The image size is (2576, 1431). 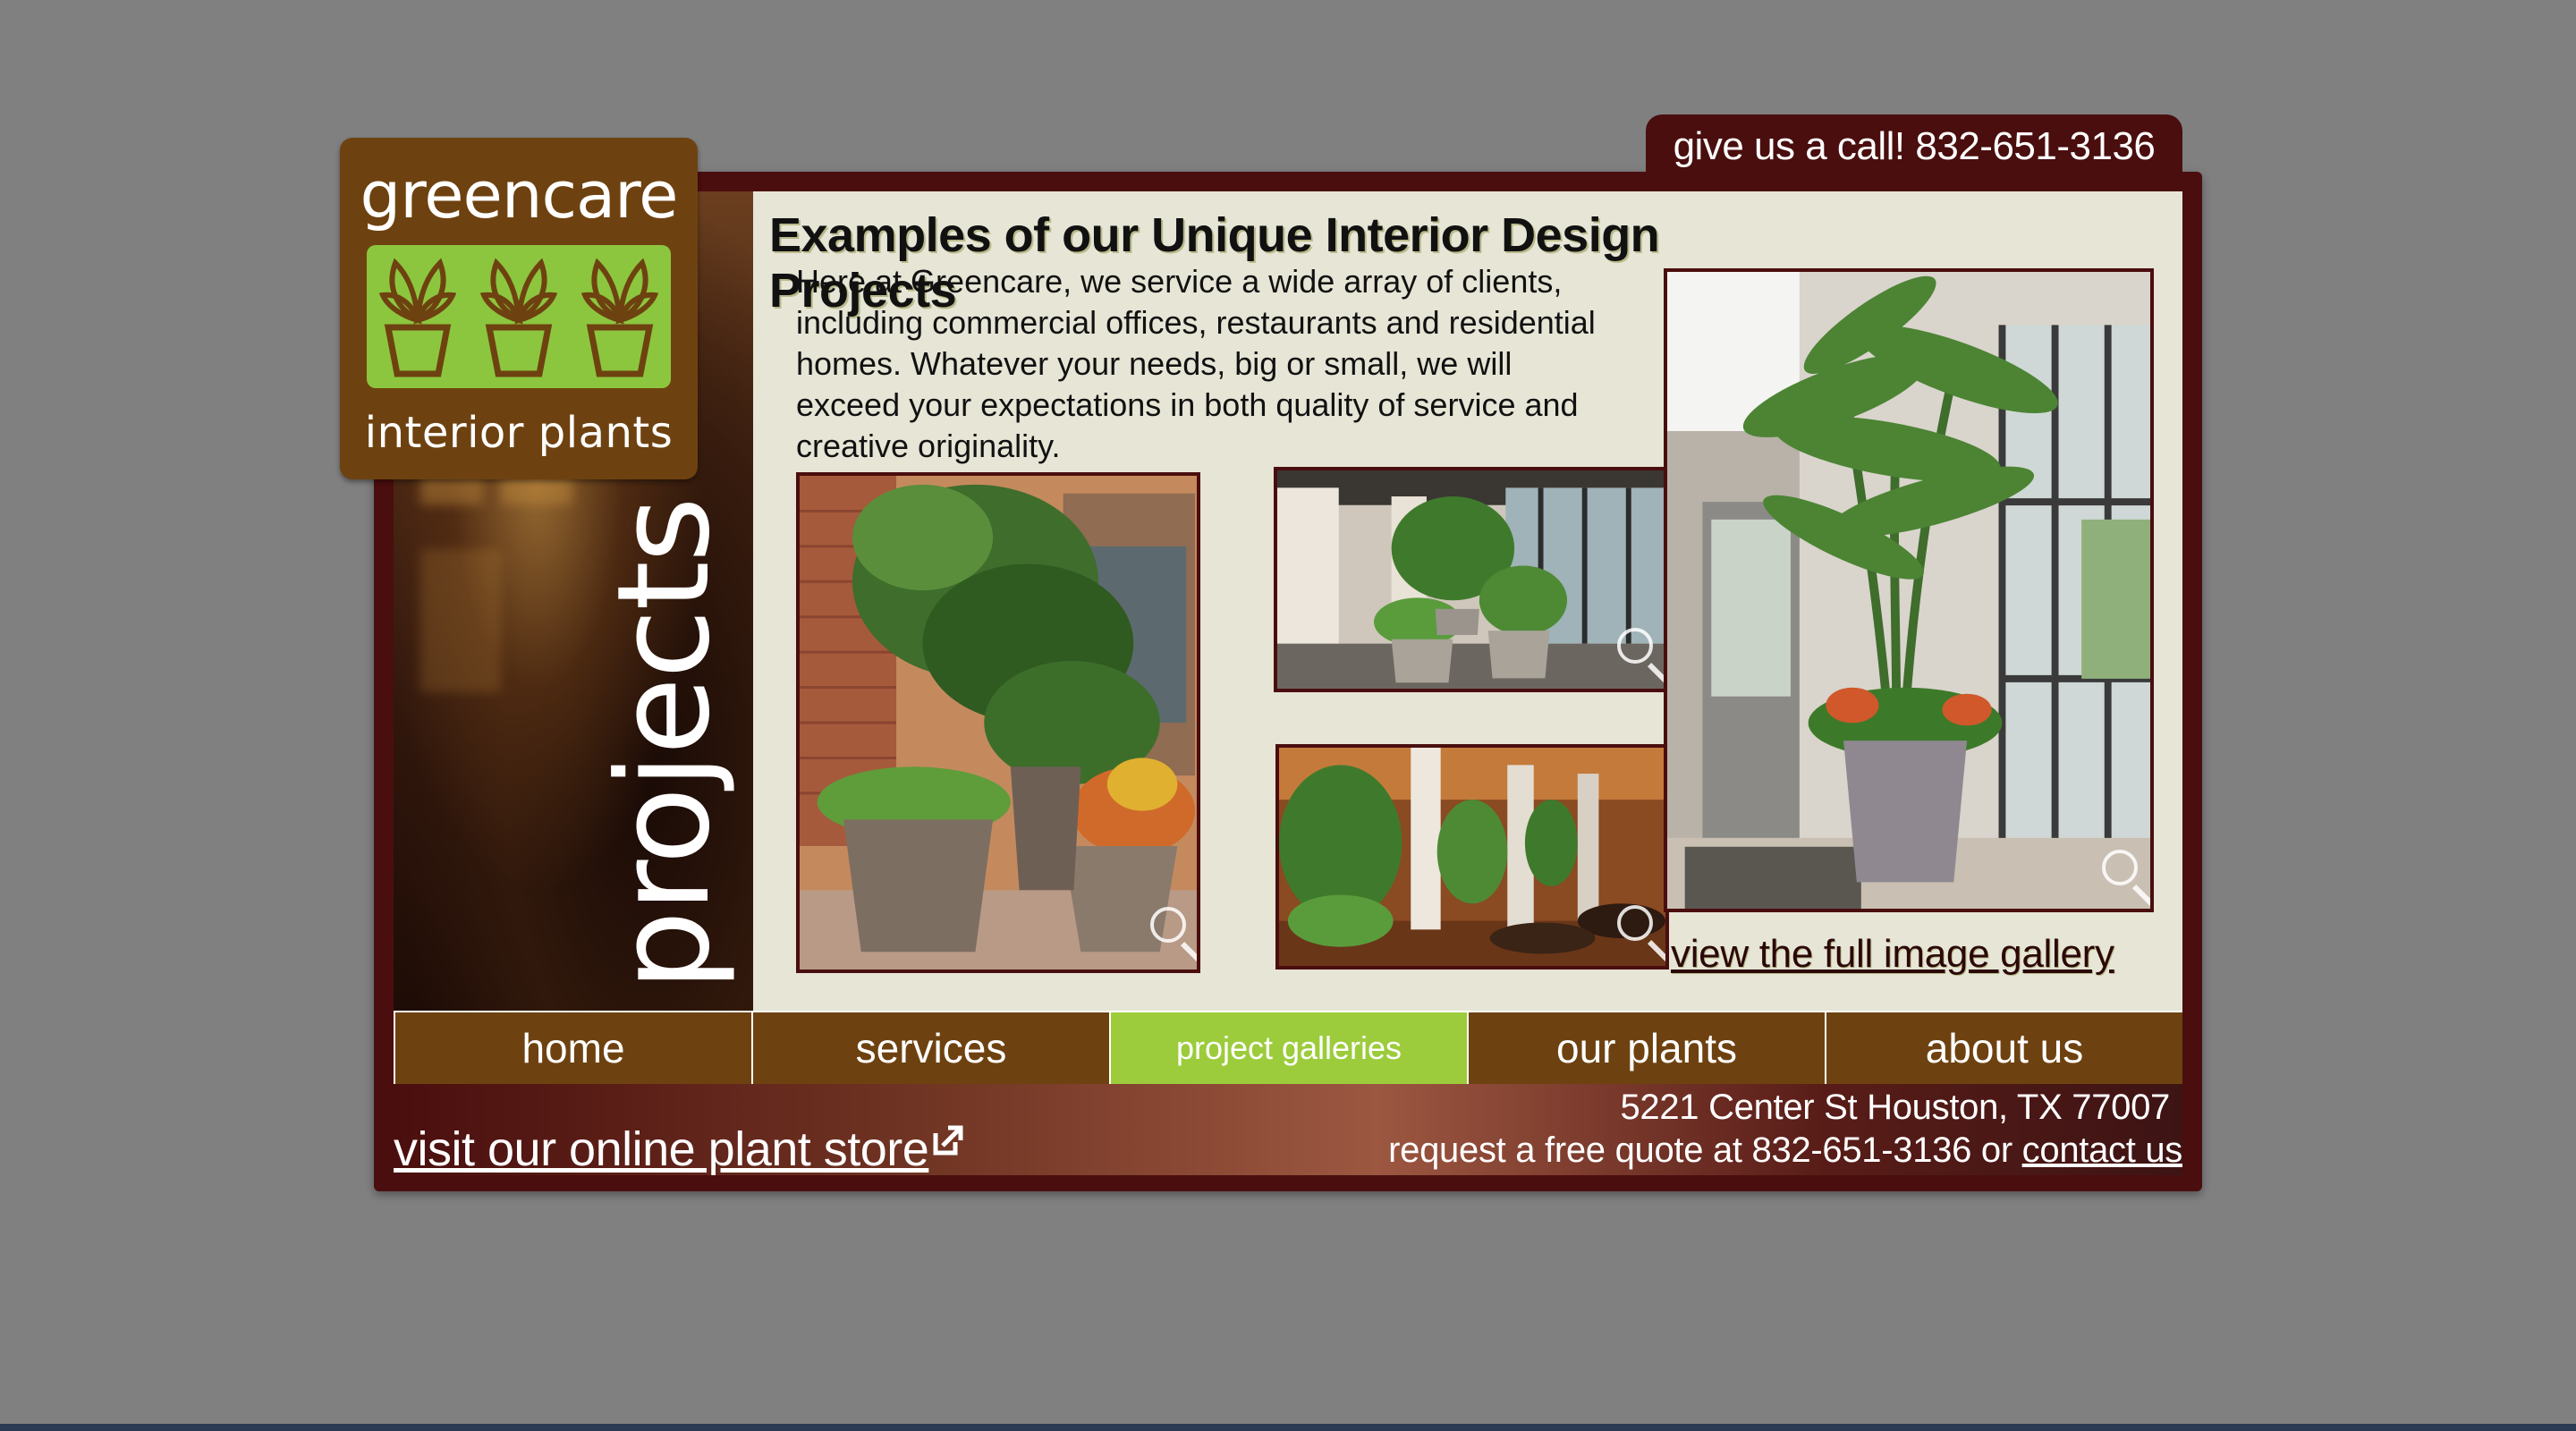 I want to click on external-link-icon, so click(x=947, y=1135).